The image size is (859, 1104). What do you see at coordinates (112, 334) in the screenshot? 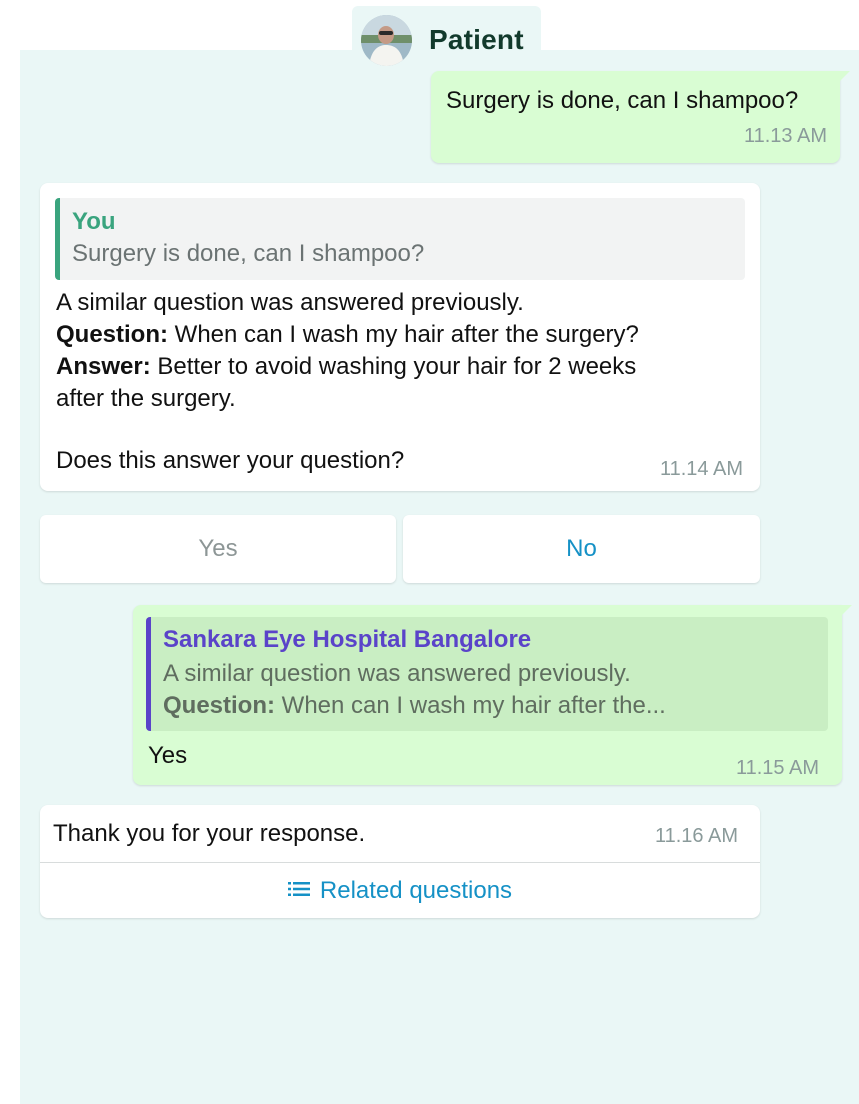
I see `question-label: Question:` at bounding box center [112, 334].